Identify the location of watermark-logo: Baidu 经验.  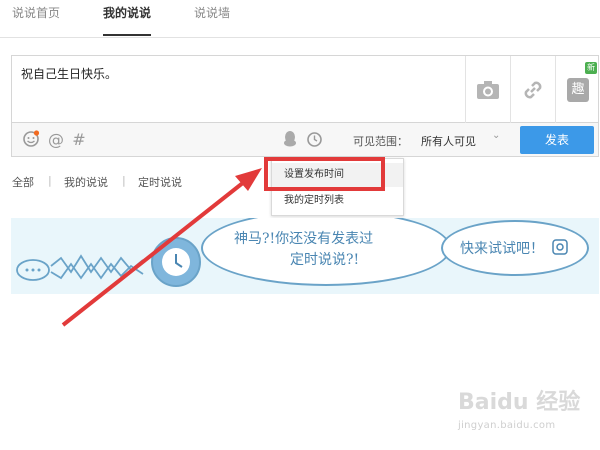
(519, 402).